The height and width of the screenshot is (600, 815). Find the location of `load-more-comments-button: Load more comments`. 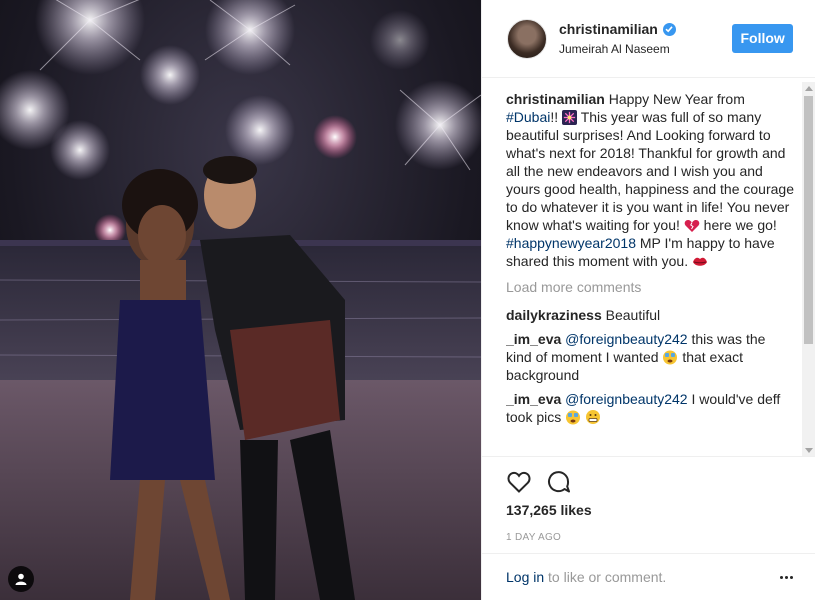

load-more-comments-button: Load more comments is located at coordinates (650, 287).